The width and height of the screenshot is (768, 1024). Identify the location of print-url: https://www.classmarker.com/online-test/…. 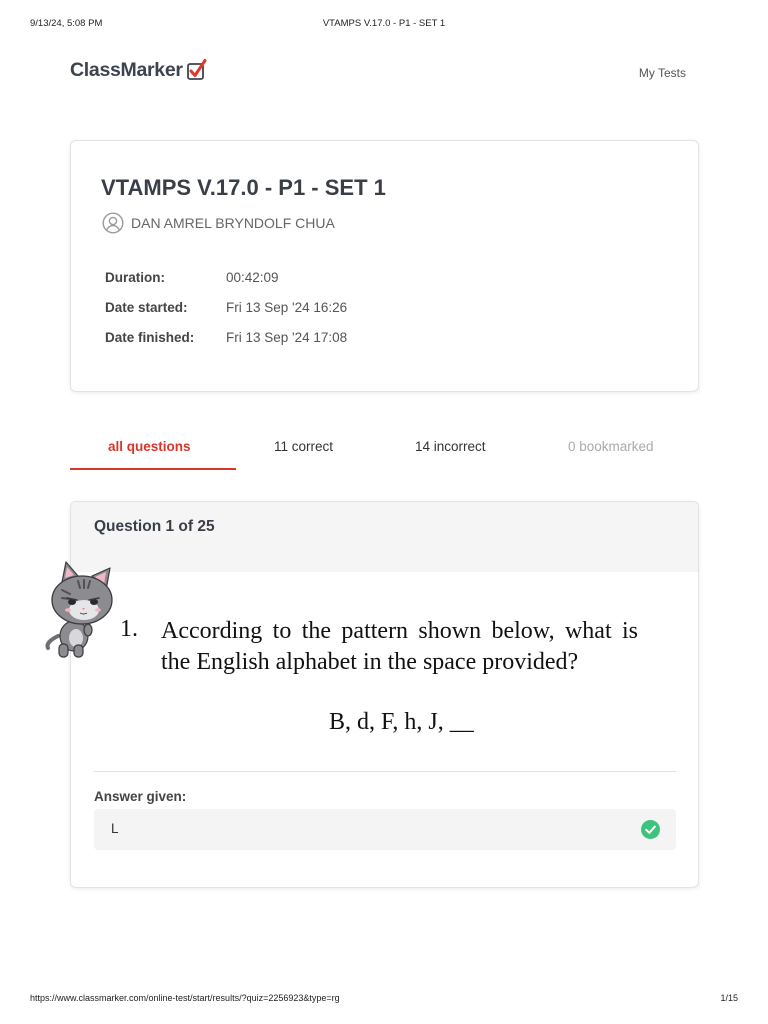
(185, 998).